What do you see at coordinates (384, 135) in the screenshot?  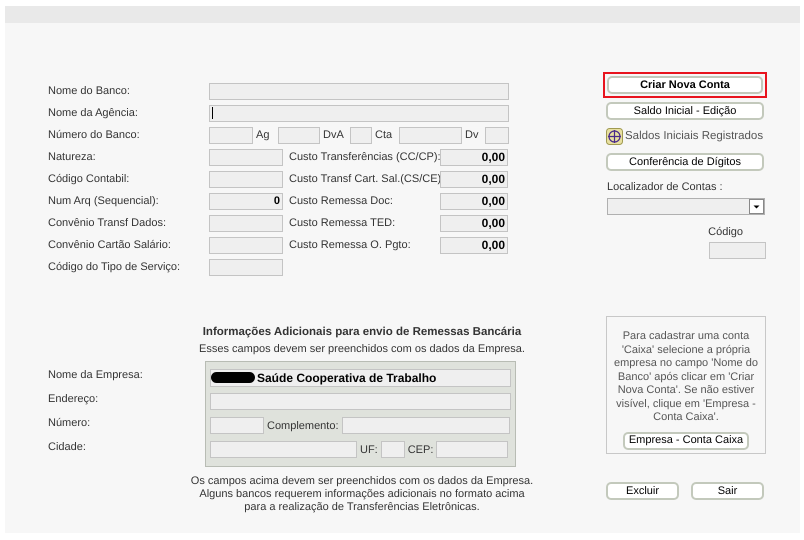 I see `field-label: Cta` at bounding box center [384, 135].